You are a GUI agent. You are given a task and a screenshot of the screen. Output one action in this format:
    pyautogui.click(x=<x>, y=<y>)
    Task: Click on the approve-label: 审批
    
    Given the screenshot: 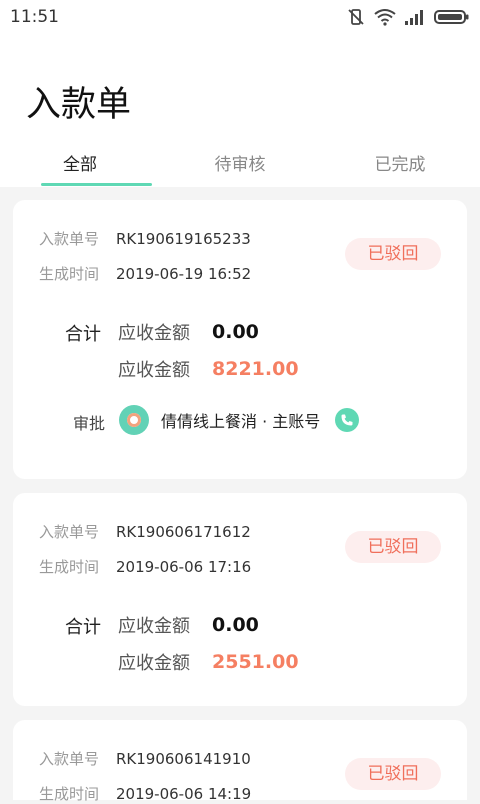 What is the action you would take?
    pyautogui.click(x=89, y=423)
    